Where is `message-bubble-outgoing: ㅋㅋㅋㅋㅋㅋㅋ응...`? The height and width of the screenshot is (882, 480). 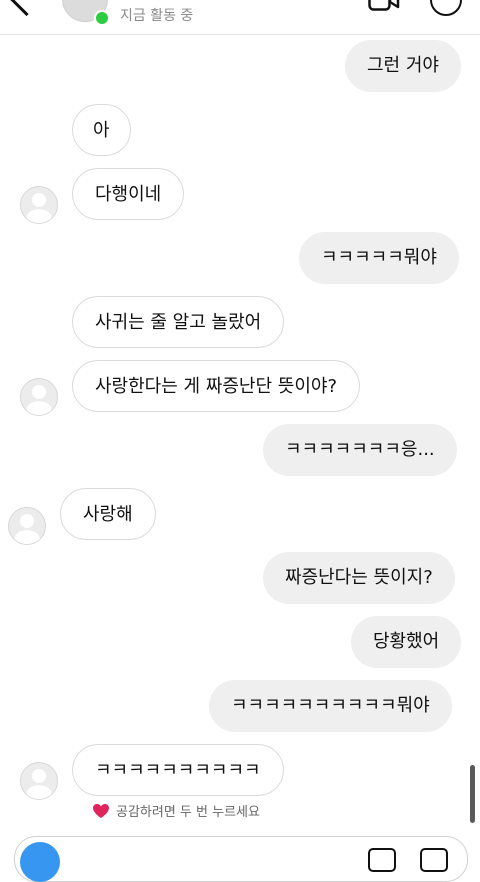 message-bubble-outgoing: ㅋㅋㅋㅋㅋㅋㅋ응... is located at coordinates (360, 450).